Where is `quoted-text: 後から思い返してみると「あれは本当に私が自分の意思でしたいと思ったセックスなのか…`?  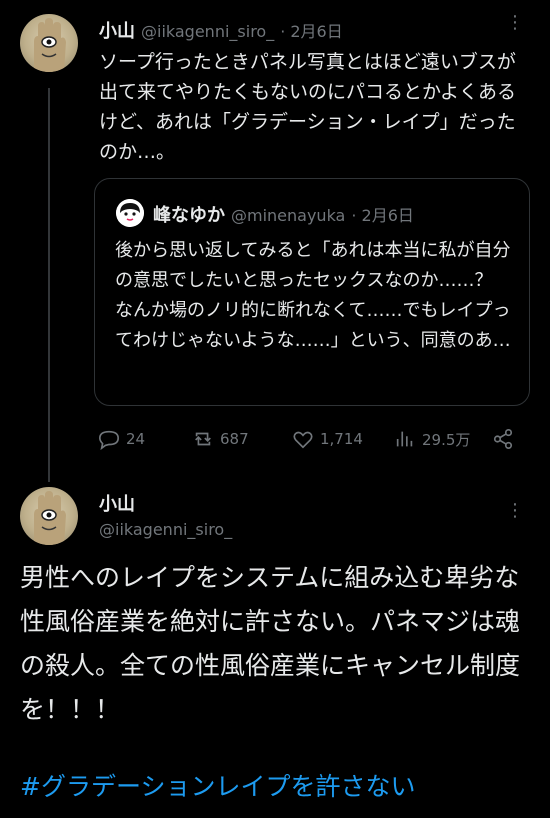
quoted-text: 後から思い返してみると「あれは本当に私が自分の意思でしたいと思ったセックスなのか… is located at coordinates (313, 295).